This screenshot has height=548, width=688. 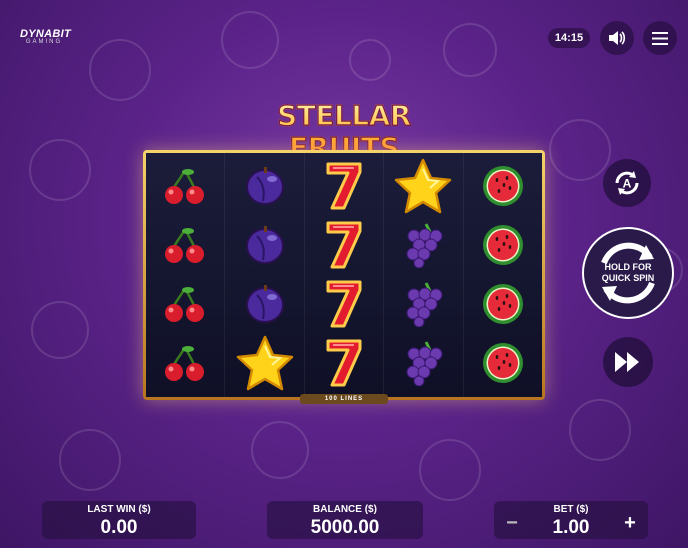 I want to click on game-title: STELLAR FRUITS 100, so click(x=344, y=140).